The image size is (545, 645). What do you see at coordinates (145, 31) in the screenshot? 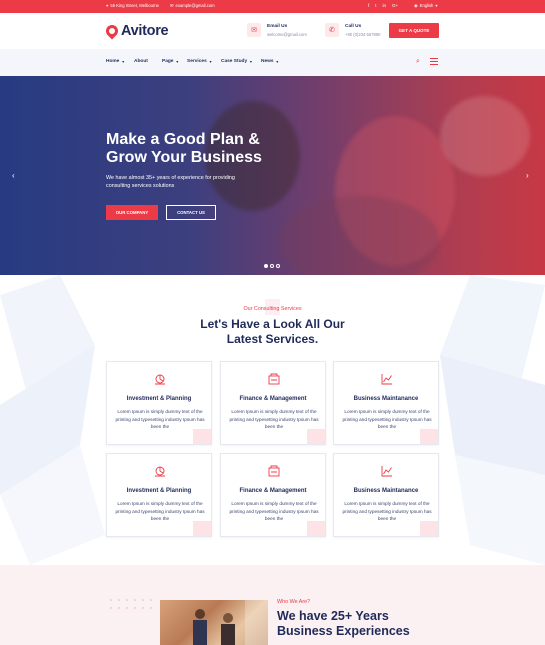
I see `logo-text: Avitore` at bounding box center [145, 31].